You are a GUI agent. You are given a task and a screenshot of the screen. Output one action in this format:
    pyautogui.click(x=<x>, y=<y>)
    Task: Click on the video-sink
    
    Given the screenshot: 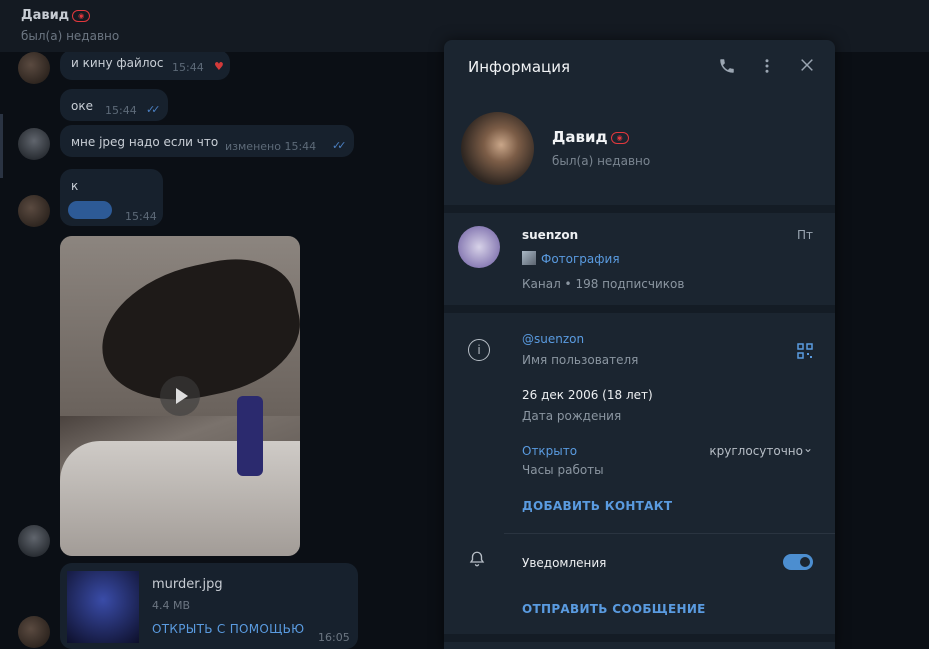 What is the action you would take?
    pyautogui.click(x=180, y=498)
    